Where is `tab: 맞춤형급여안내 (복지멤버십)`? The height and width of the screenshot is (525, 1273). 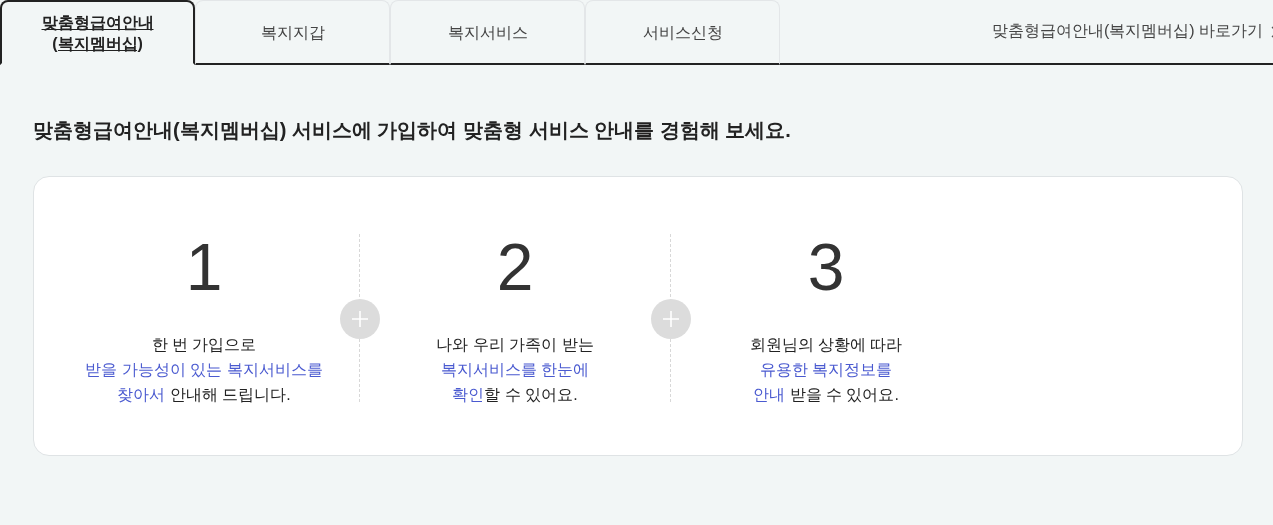 tab: 맞춤형급여안내 (복지멤버십) is located at coordinates (97, 32).